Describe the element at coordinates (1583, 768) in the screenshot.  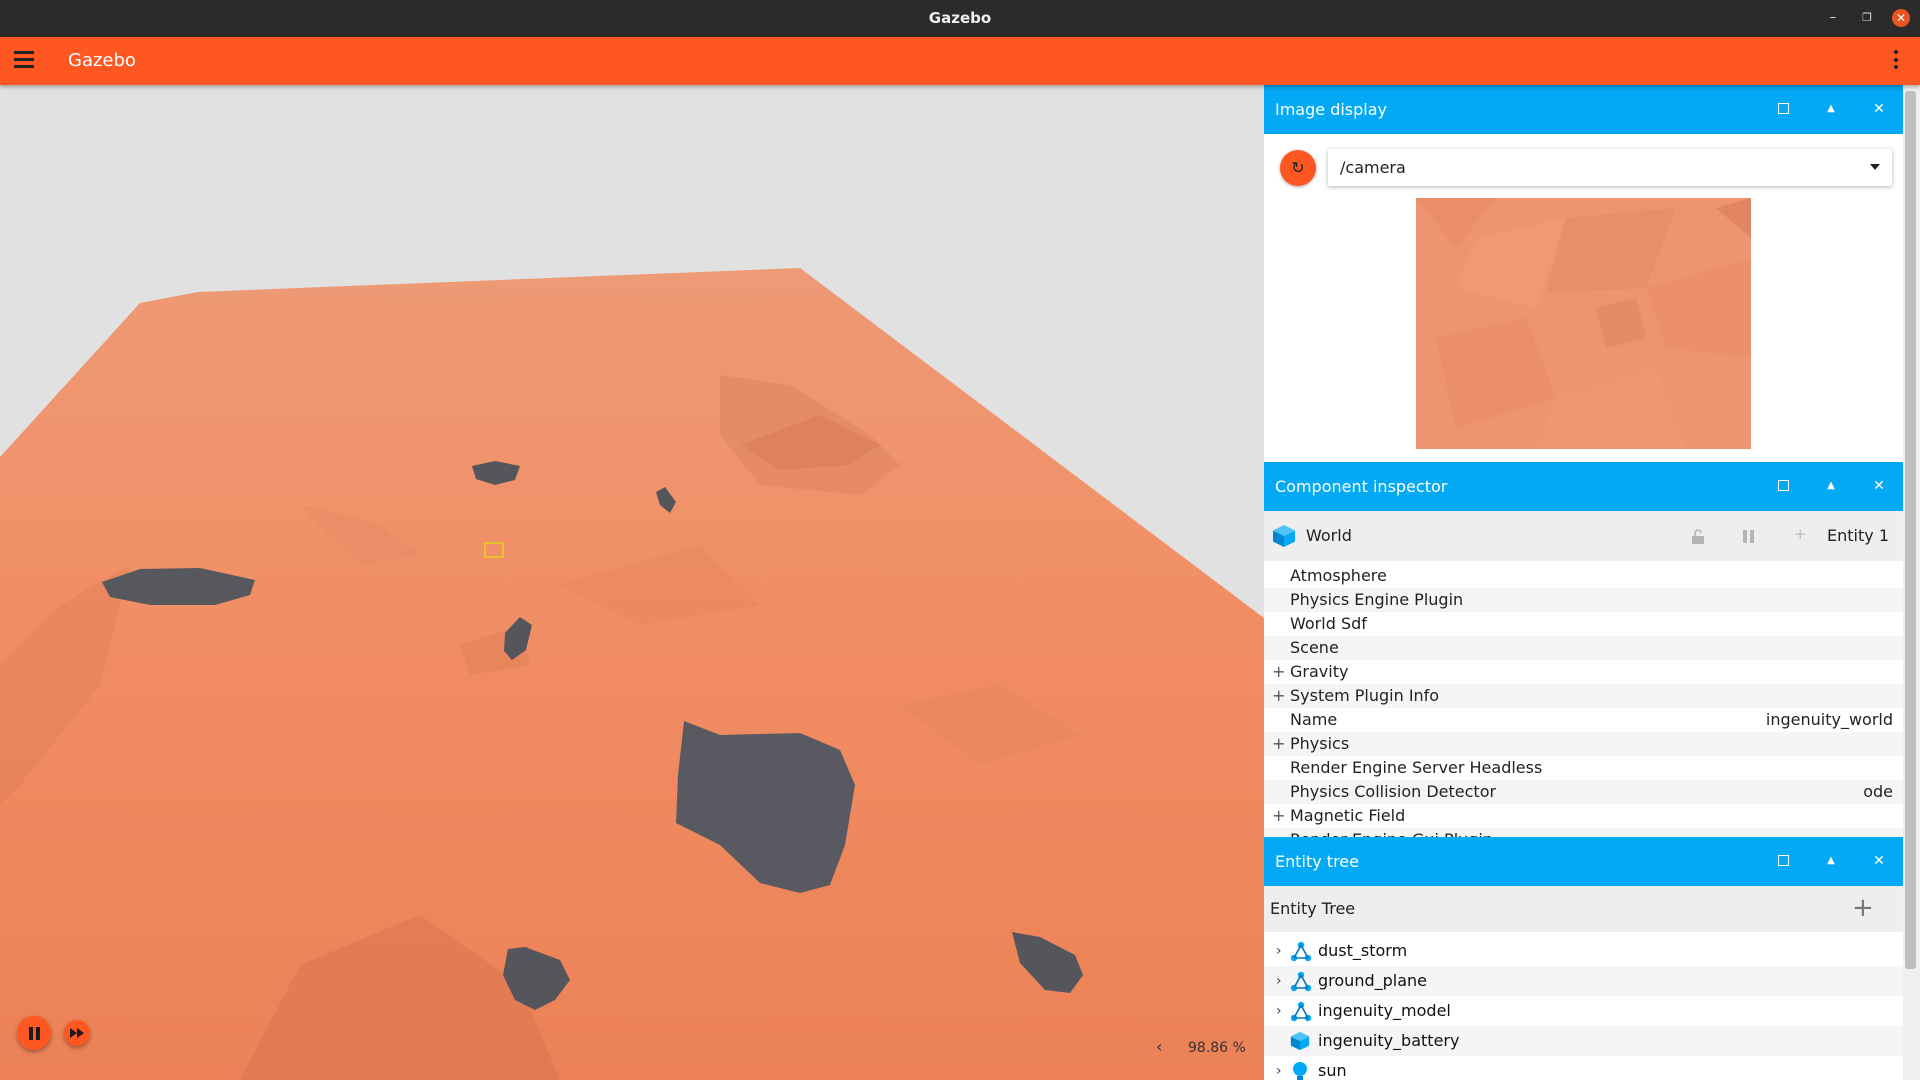
I see `component-row: Render Engine Server Headless` at that location.